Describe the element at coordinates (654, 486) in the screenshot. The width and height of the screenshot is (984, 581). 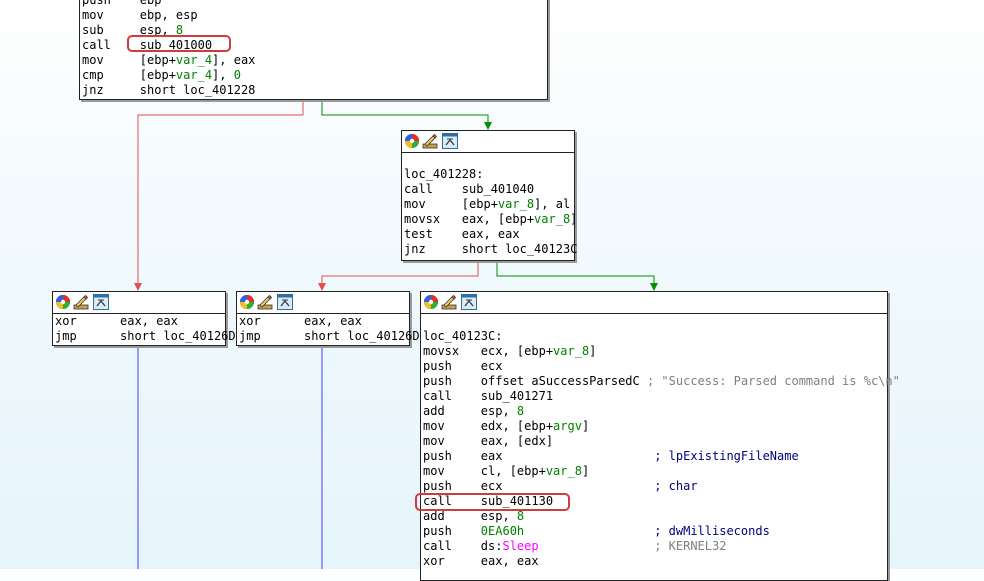
I see `asm-line: push ecx ; char` at that location.